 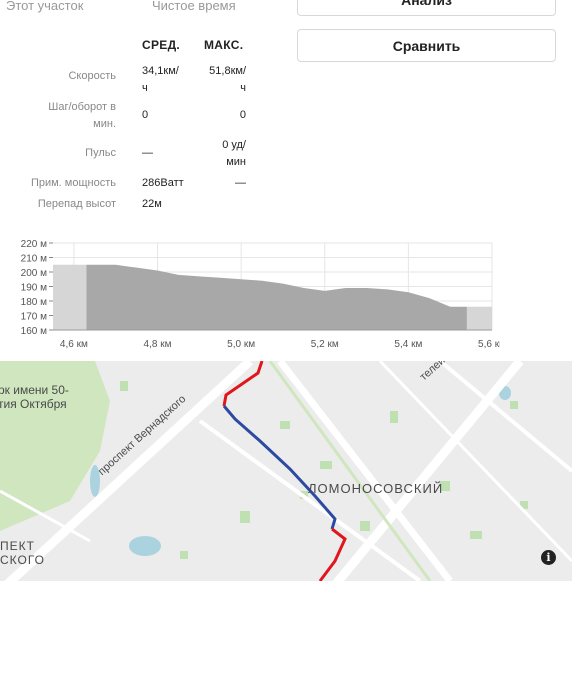 What do you see at coordinates (479, 318) in the screenshot?
I see `elevation-area-after` at bounding box center [479, 318].